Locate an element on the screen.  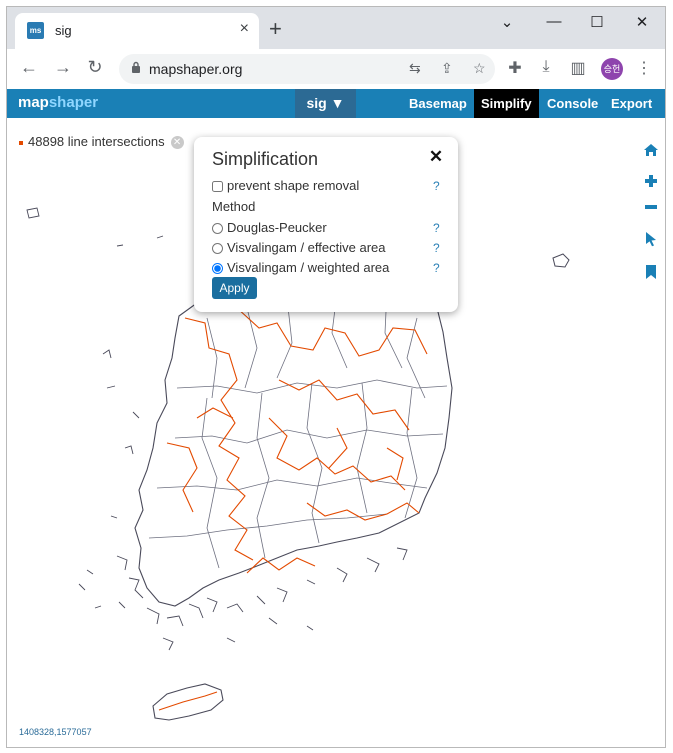
bookmark-icon is located at coordinates (651, 272).